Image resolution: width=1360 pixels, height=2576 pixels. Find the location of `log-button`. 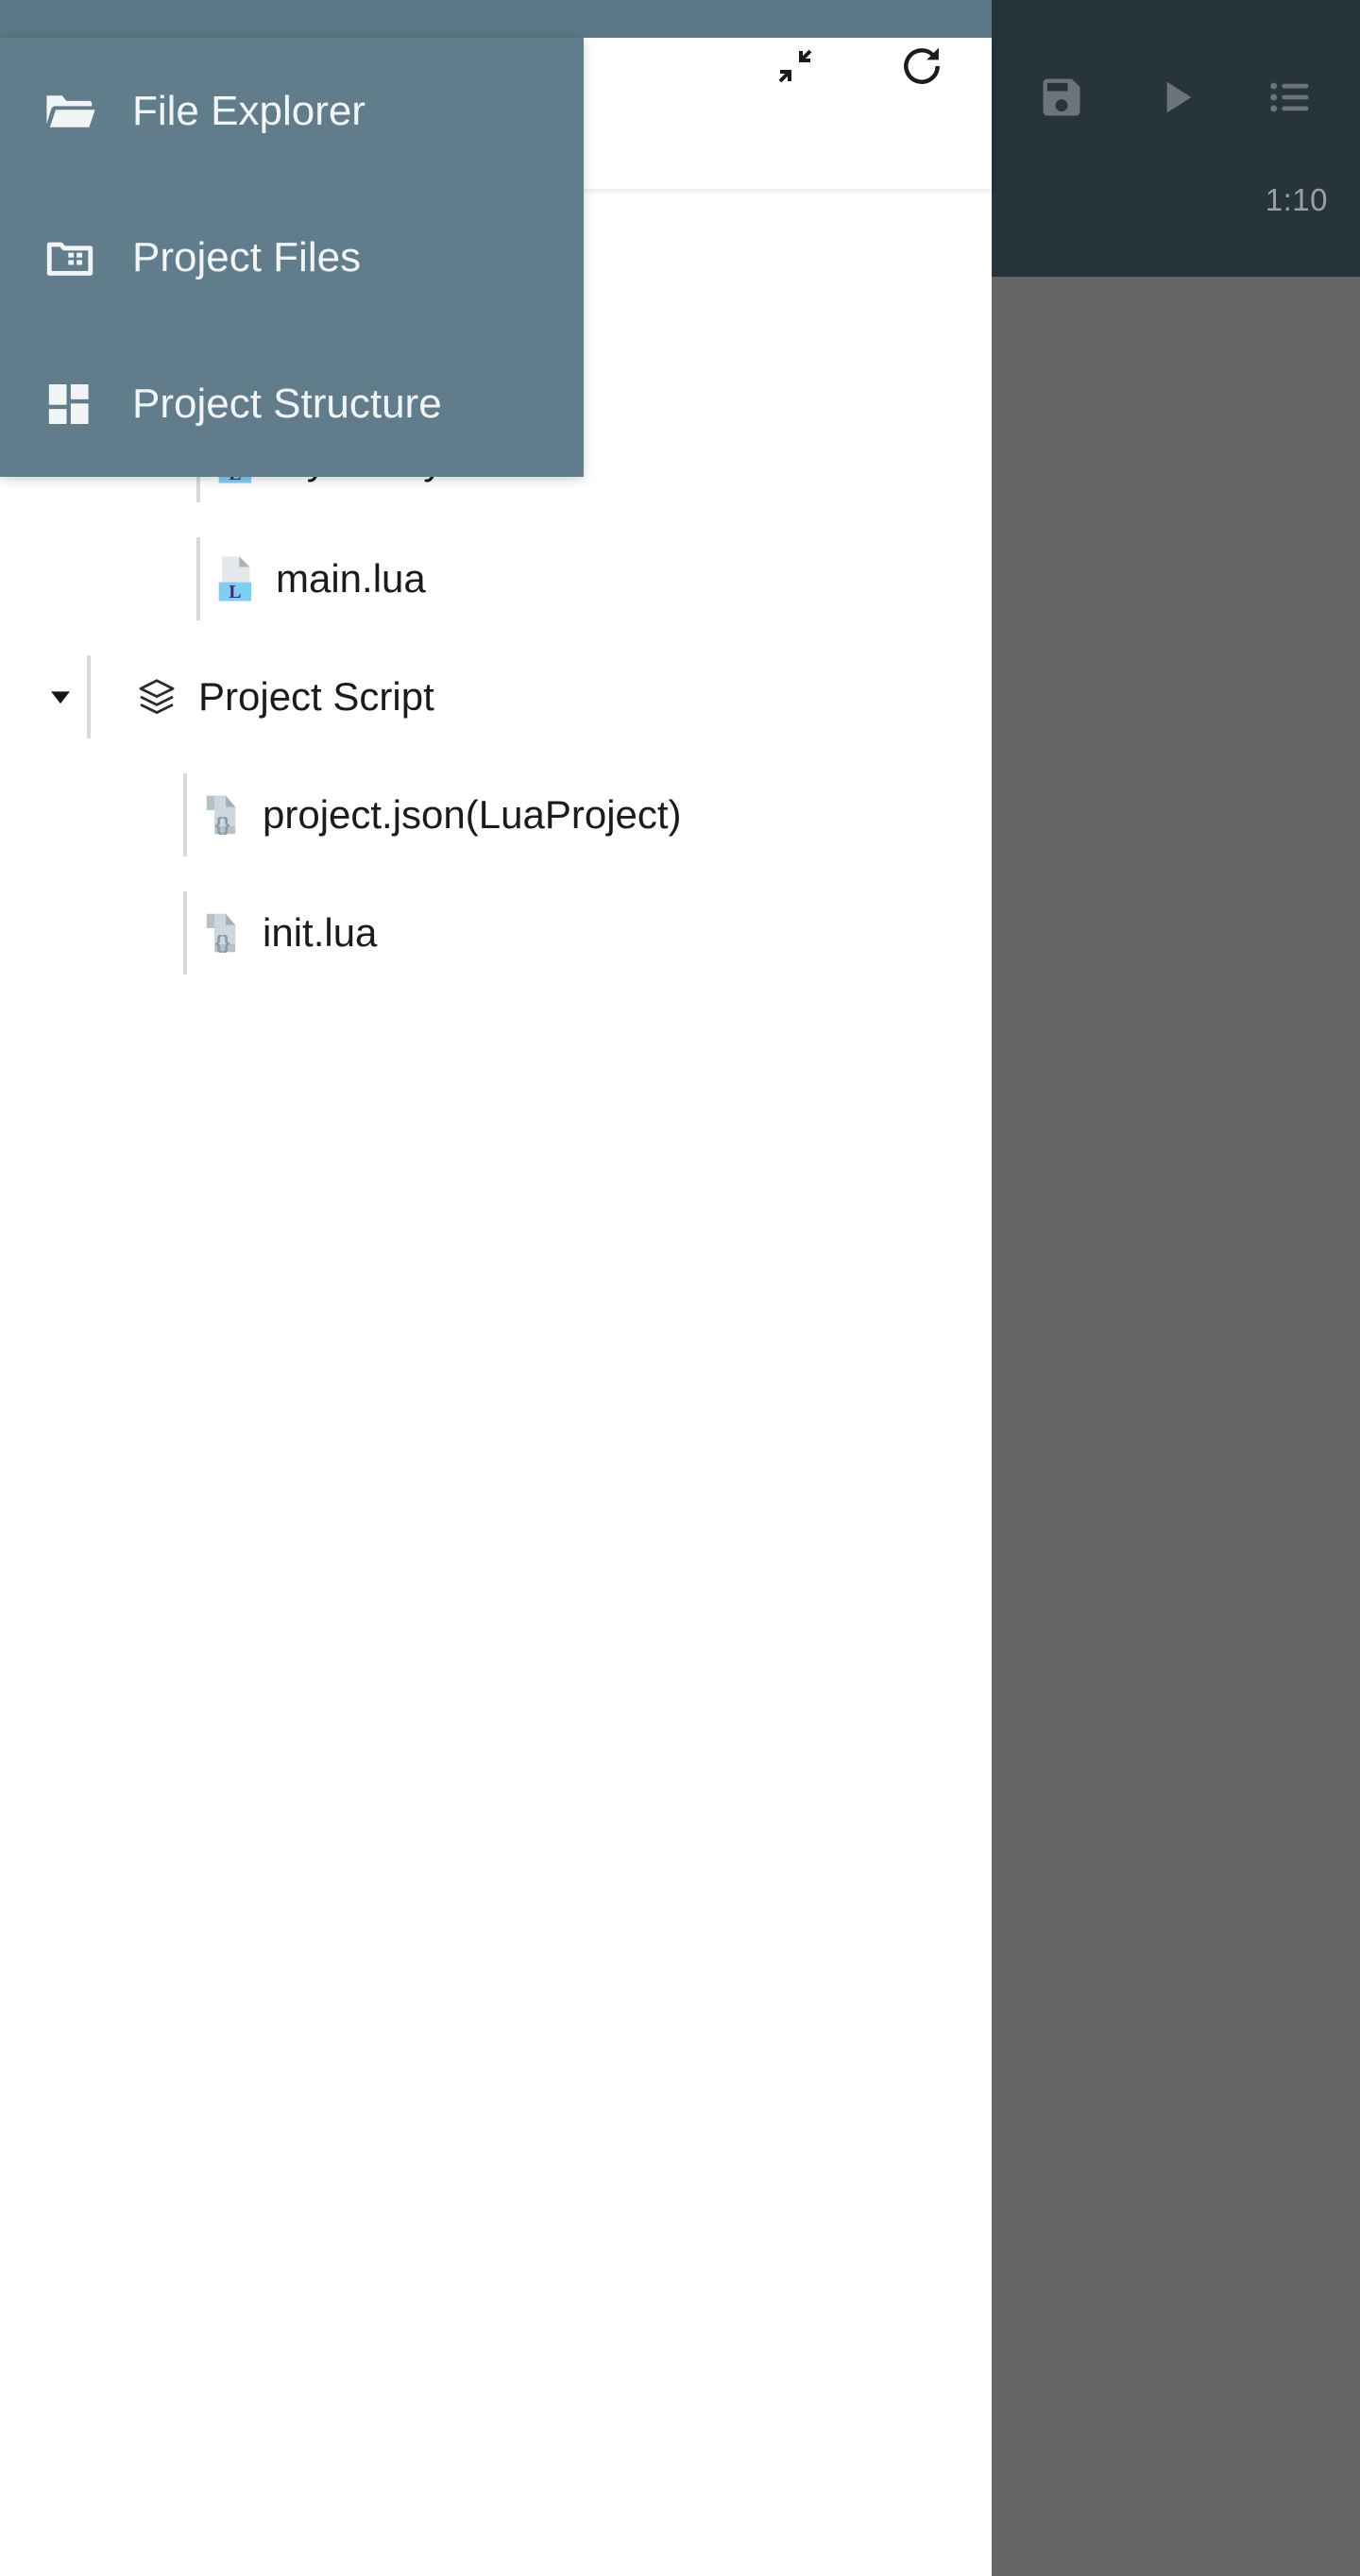

log-button is located at coordinates (1290, 97).